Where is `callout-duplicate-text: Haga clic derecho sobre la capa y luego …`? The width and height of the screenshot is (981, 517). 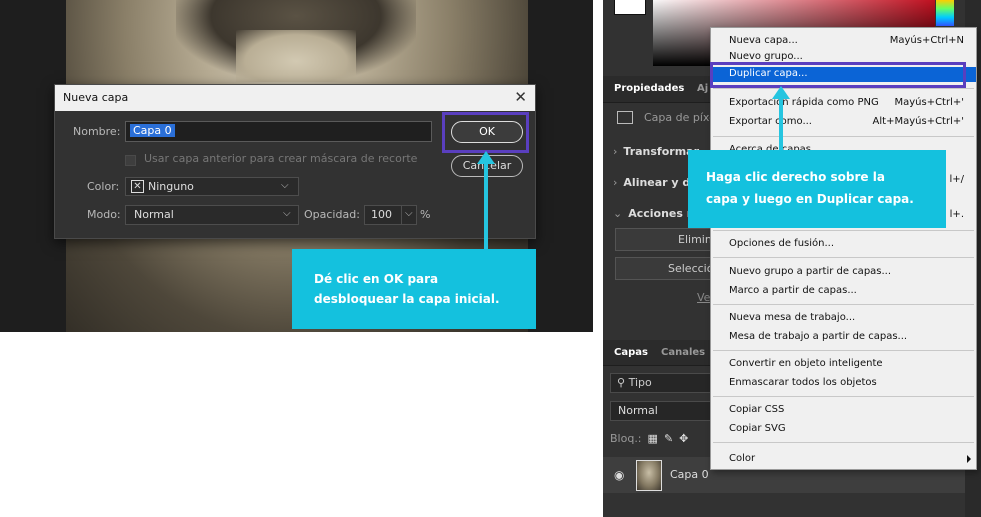 callout-duplicate-text: Haga clic derecho sobre la capa y luego … is located at coordinates (810, 188).